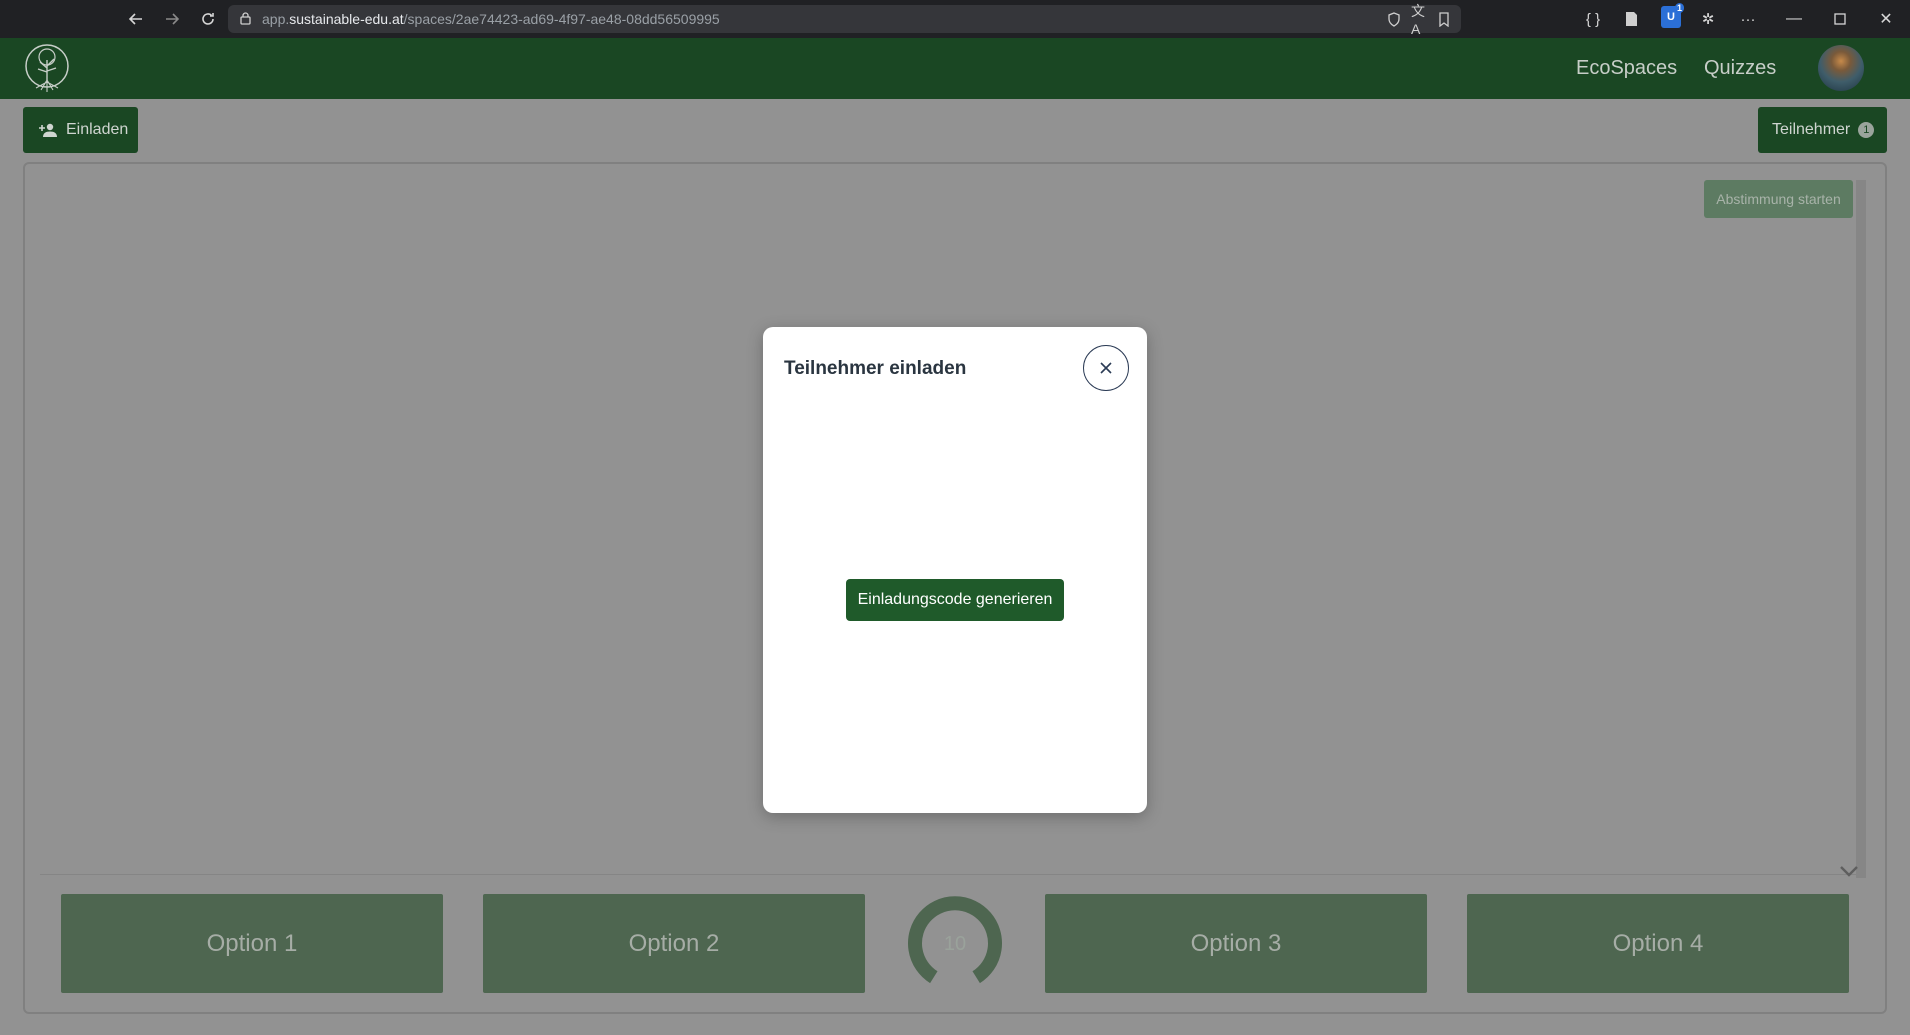 The width and height of the screenshot is (1910, 1035). Describe the element at coordinates (1748, 19) in the screenshot. I see `more-icon: ···` at that location.